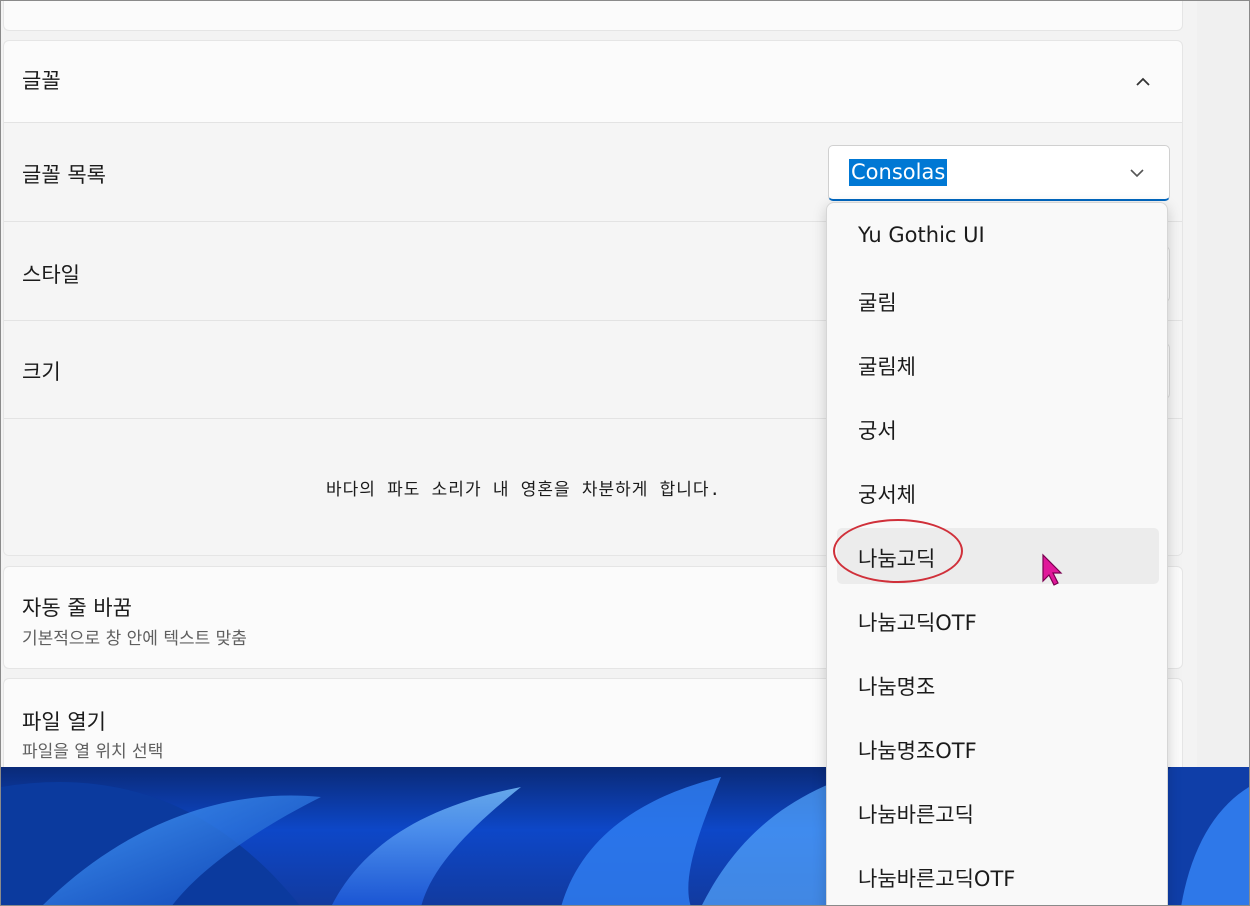 This screenshot has height=906, width=1250. Describe the element at coordinates (64, 175) in the screenshot. I see `font-list-label: 글꼴 목록` at that location.